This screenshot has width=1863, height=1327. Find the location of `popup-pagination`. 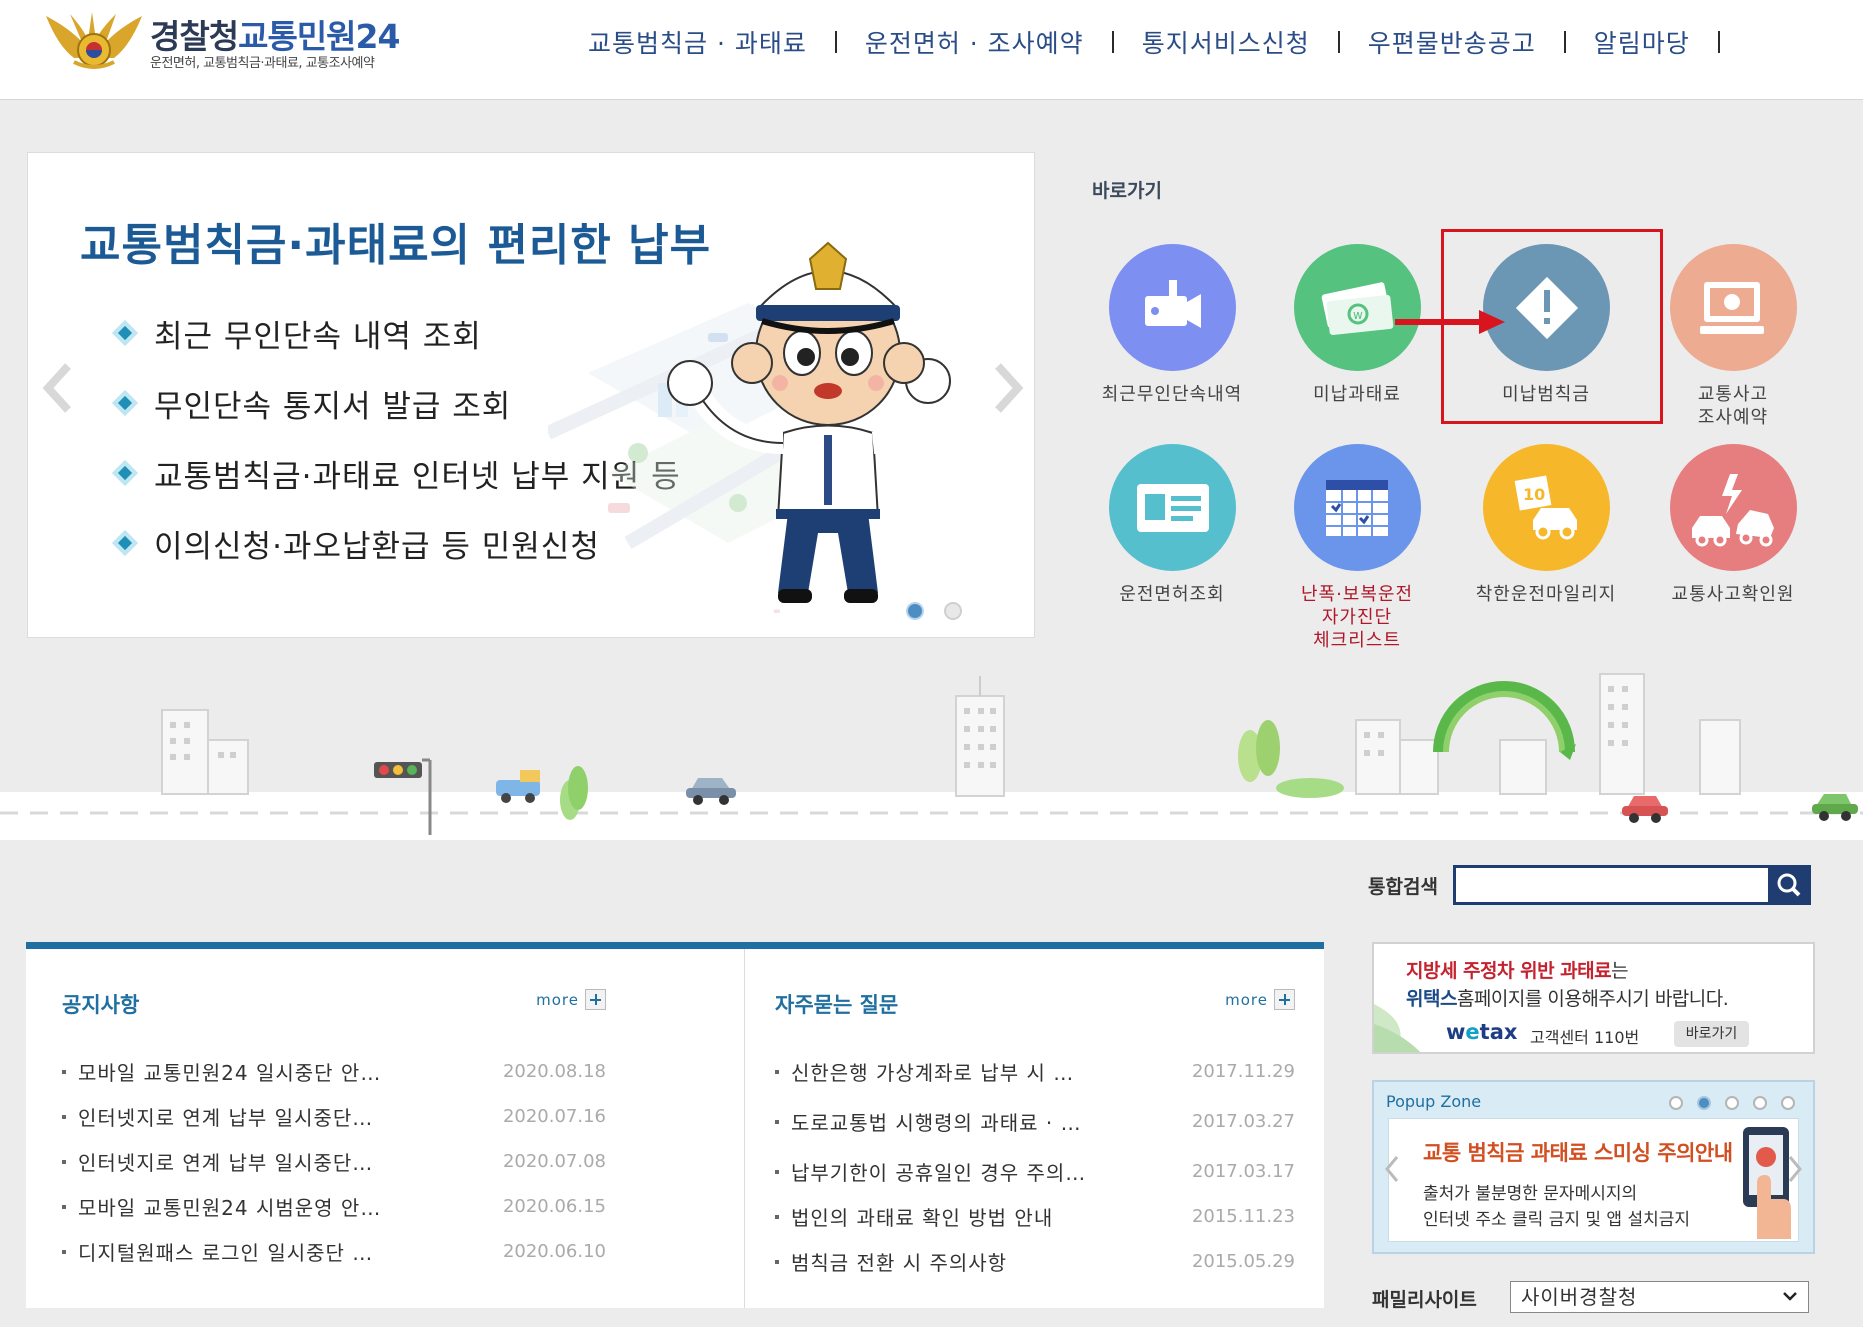

popup-pagination is located at coordinates (1732, 1103).